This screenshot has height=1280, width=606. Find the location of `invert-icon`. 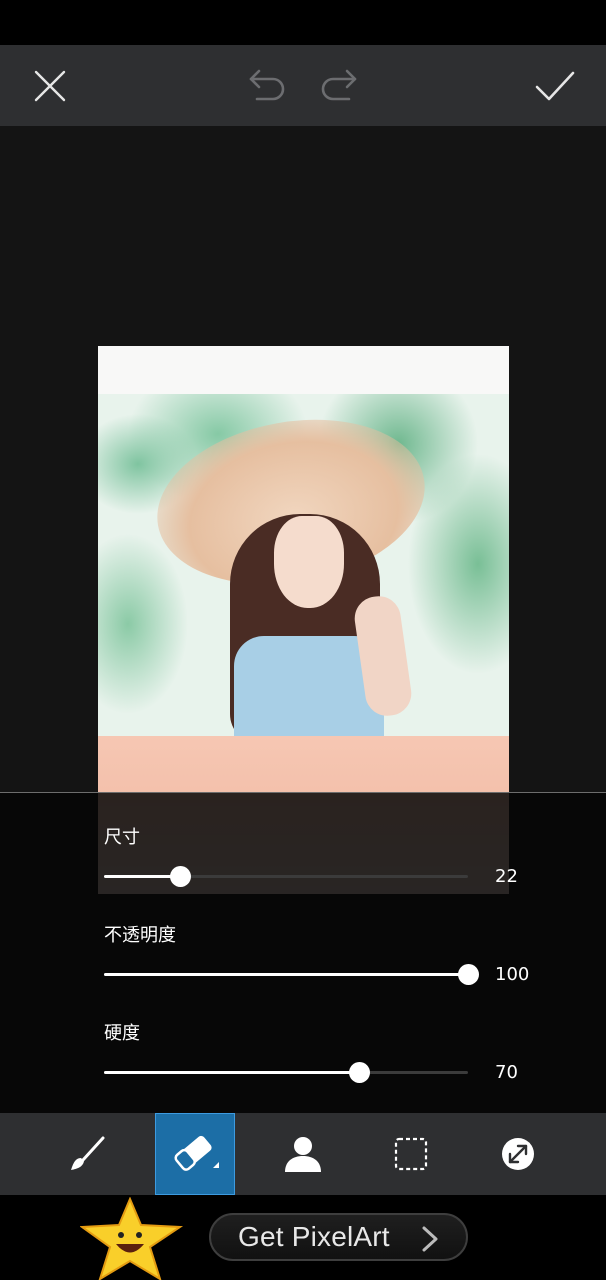

invert-icon is located at coordinates (518, 1154).